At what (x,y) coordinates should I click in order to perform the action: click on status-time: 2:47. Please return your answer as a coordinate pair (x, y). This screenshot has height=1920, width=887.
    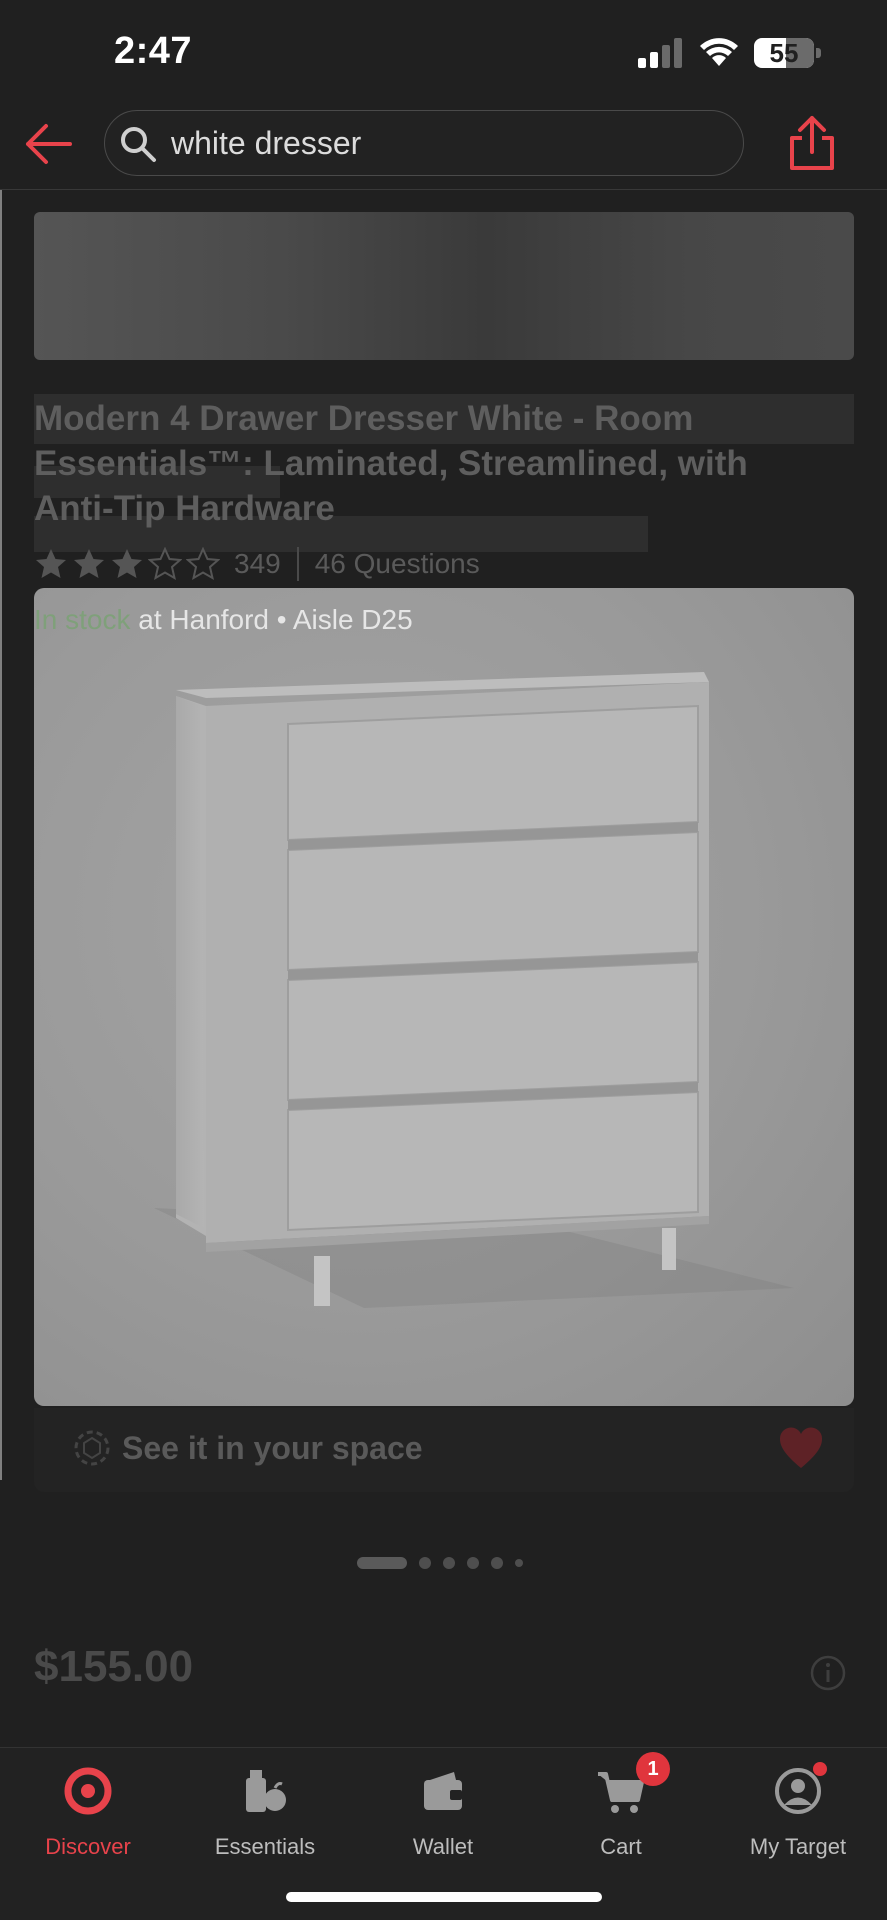
    Looking at the image, I should click on (153, 51).